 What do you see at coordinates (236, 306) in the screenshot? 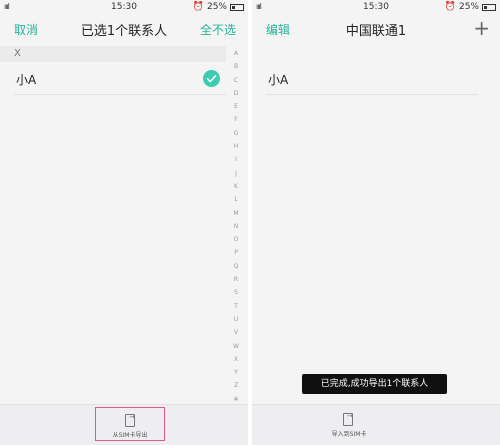
I see `index-letter: T` at bounding box center [236, 306].